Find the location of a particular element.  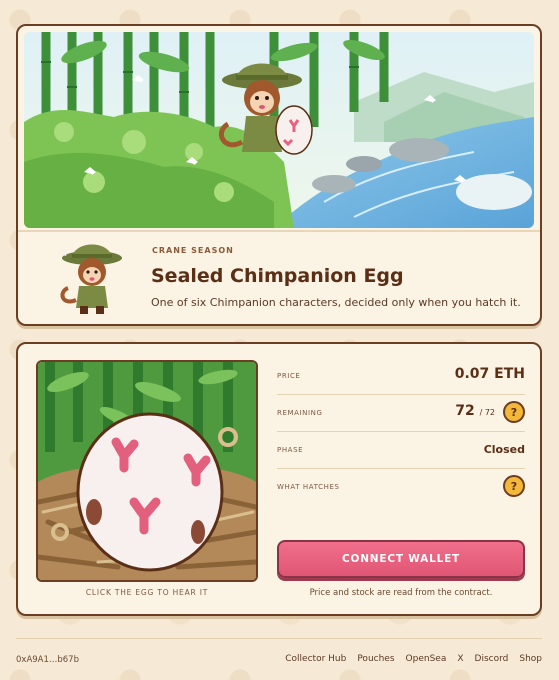

remaining-value: 72 / 72 is located at coordinates (475, 411).